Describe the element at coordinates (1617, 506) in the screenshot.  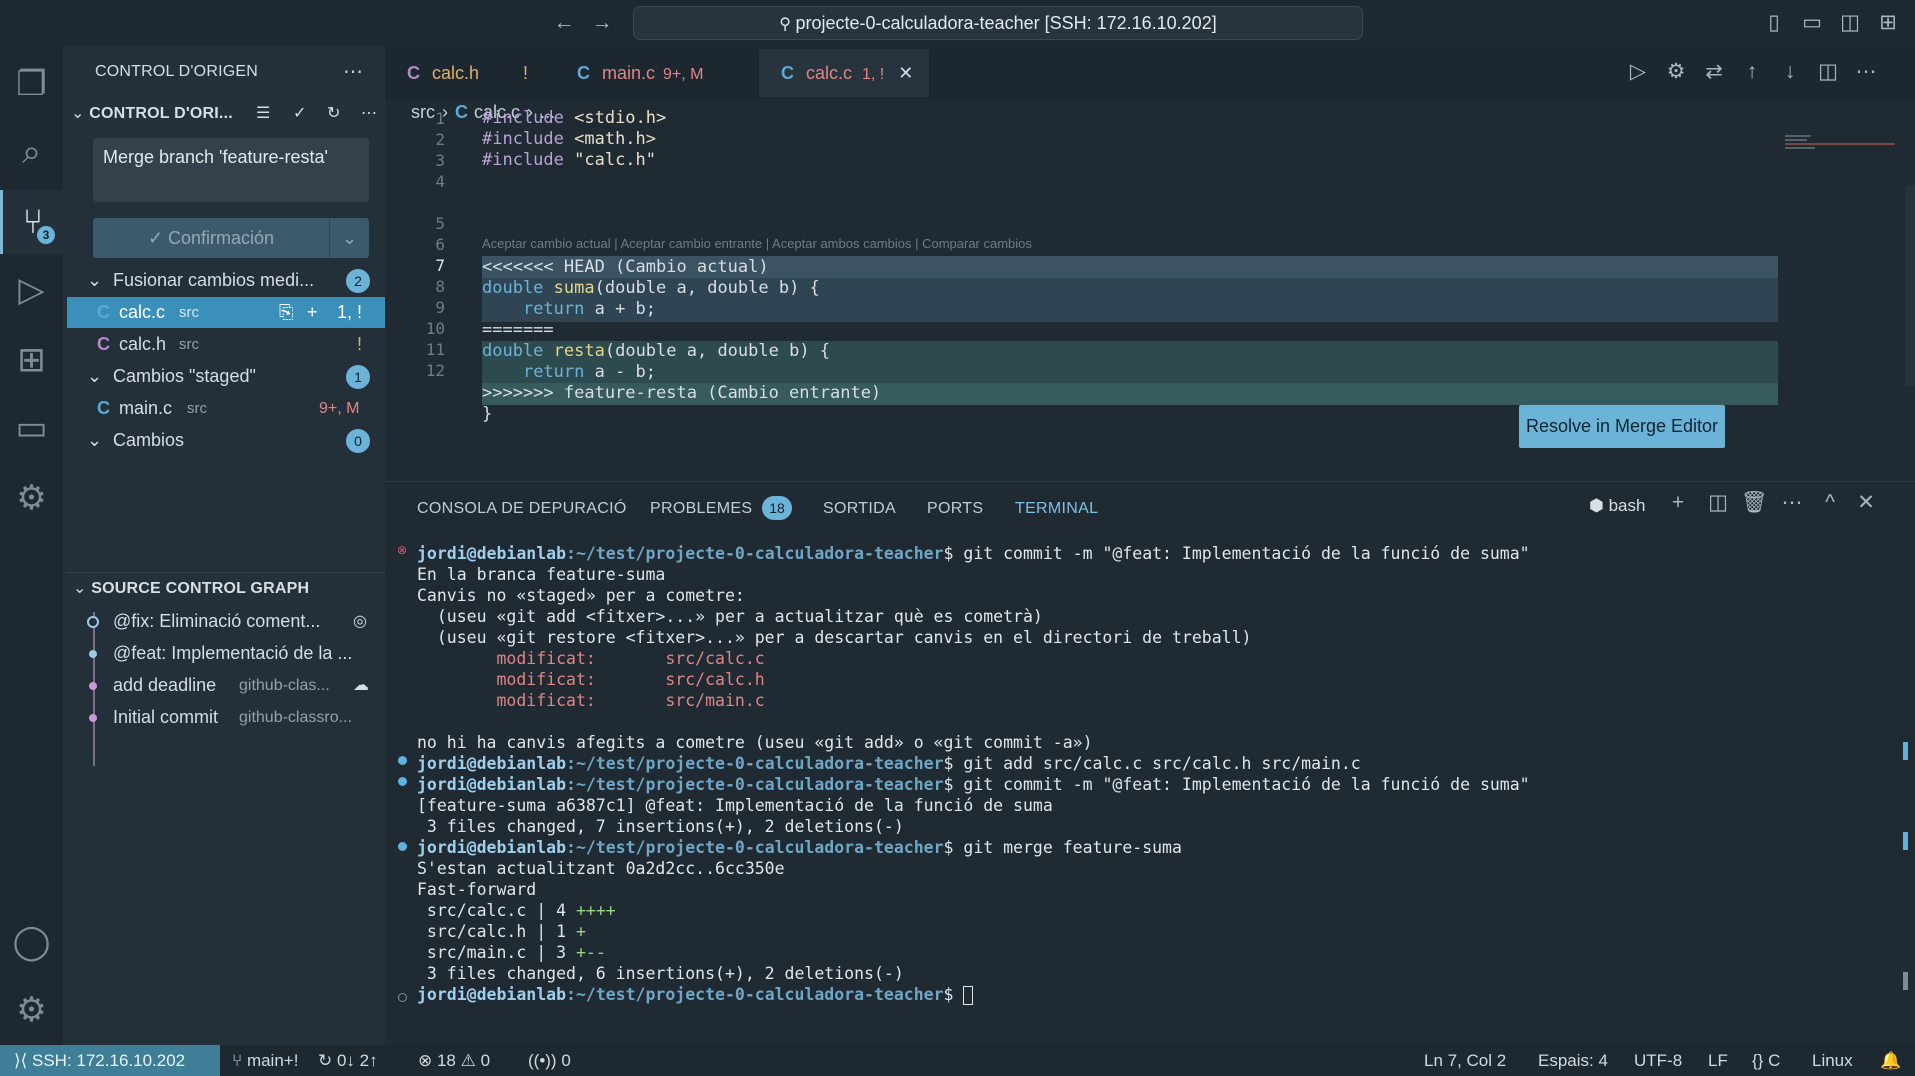
I see `terminal-shell-selector: ⬢ bash` at that location.